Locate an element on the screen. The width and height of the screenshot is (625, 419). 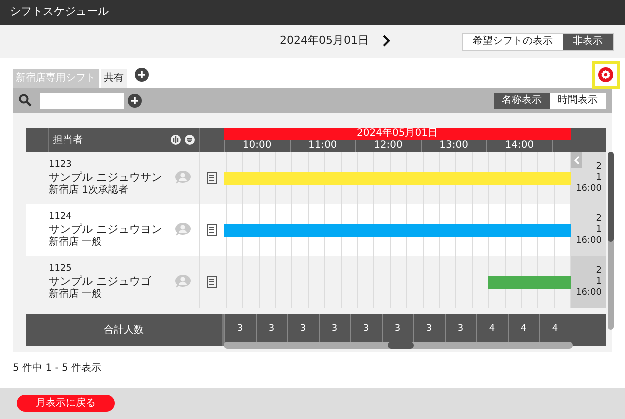
toggle-button: 非表示 is located at coordinates (588, 42).